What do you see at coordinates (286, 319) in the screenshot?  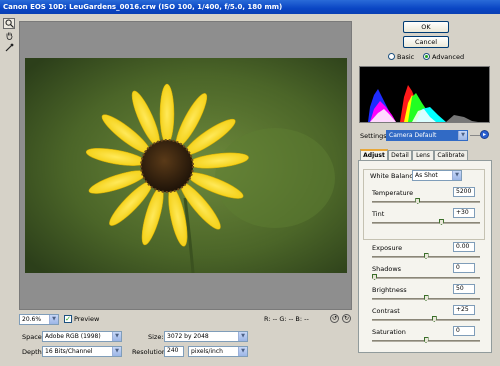 I see `rgb-readout: R: -- G: -- B: --` at bounding box center [286, 319].